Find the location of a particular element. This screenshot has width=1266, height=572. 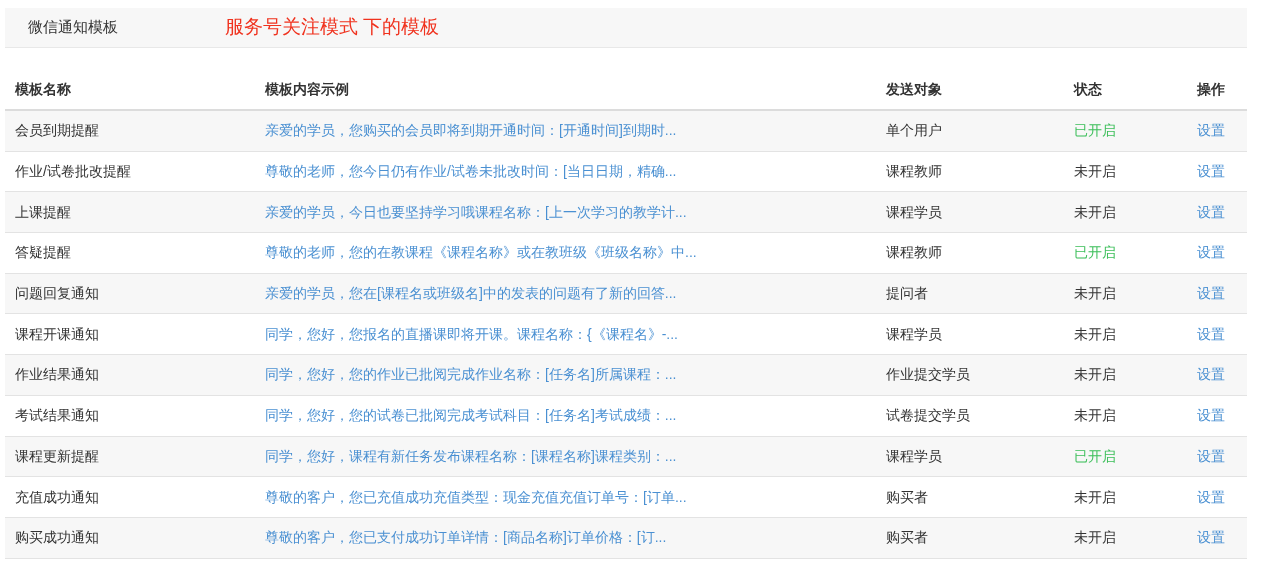

recipient: 试卷提交学员 is located at coordinates (928, 415).